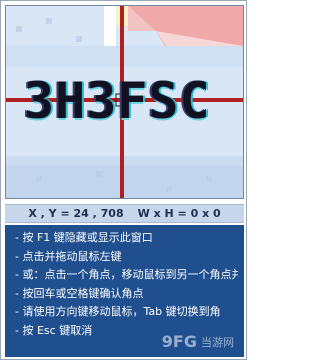  Describe the element at coordinates (117, 101) in the screenshot. I see `magnified-text: 3H3FSC` at that location.